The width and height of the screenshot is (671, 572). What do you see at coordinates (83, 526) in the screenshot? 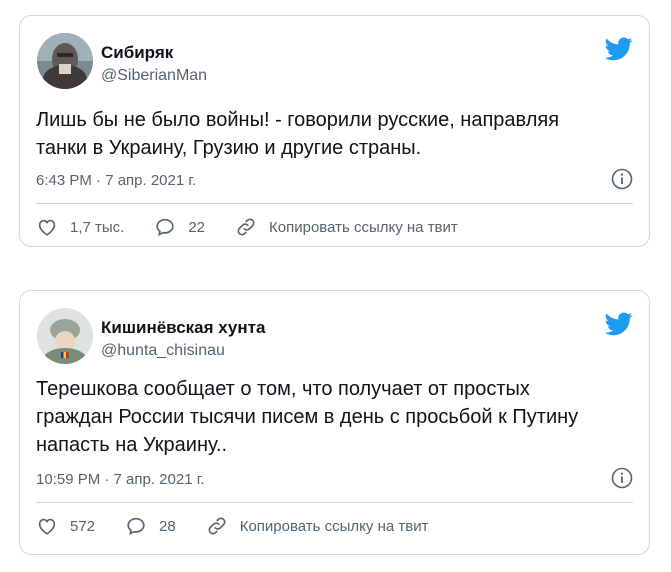
I see `like-count: 572` at bounding box center [83, 526].